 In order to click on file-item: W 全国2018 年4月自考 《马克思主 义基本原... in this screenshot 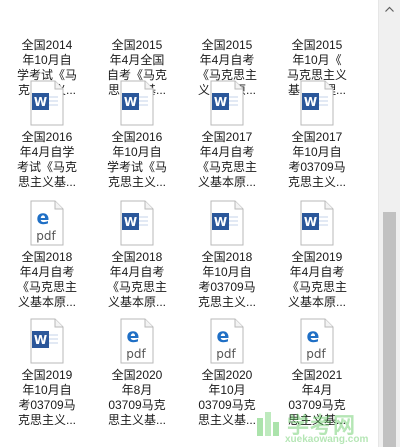, I will do `click(137, 255)`.